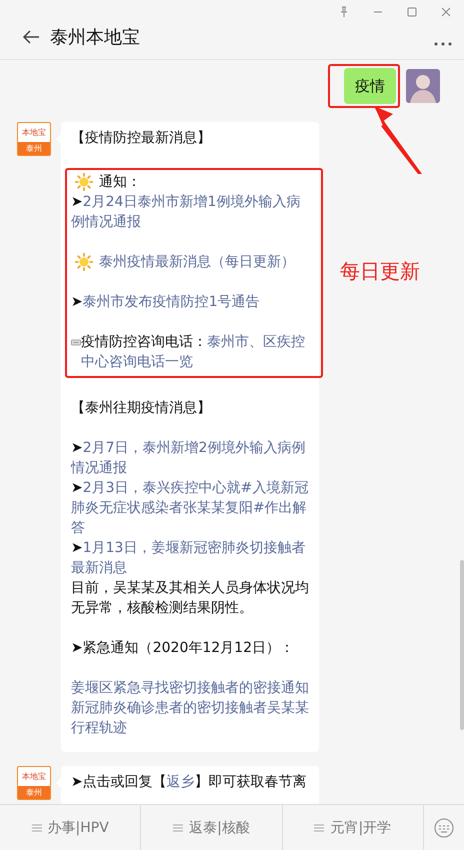 The height and width of the screenshot is (850, 464). I want to click on message-text: ➤紧急通知（2020年12月12日）：, so click(183, 648).